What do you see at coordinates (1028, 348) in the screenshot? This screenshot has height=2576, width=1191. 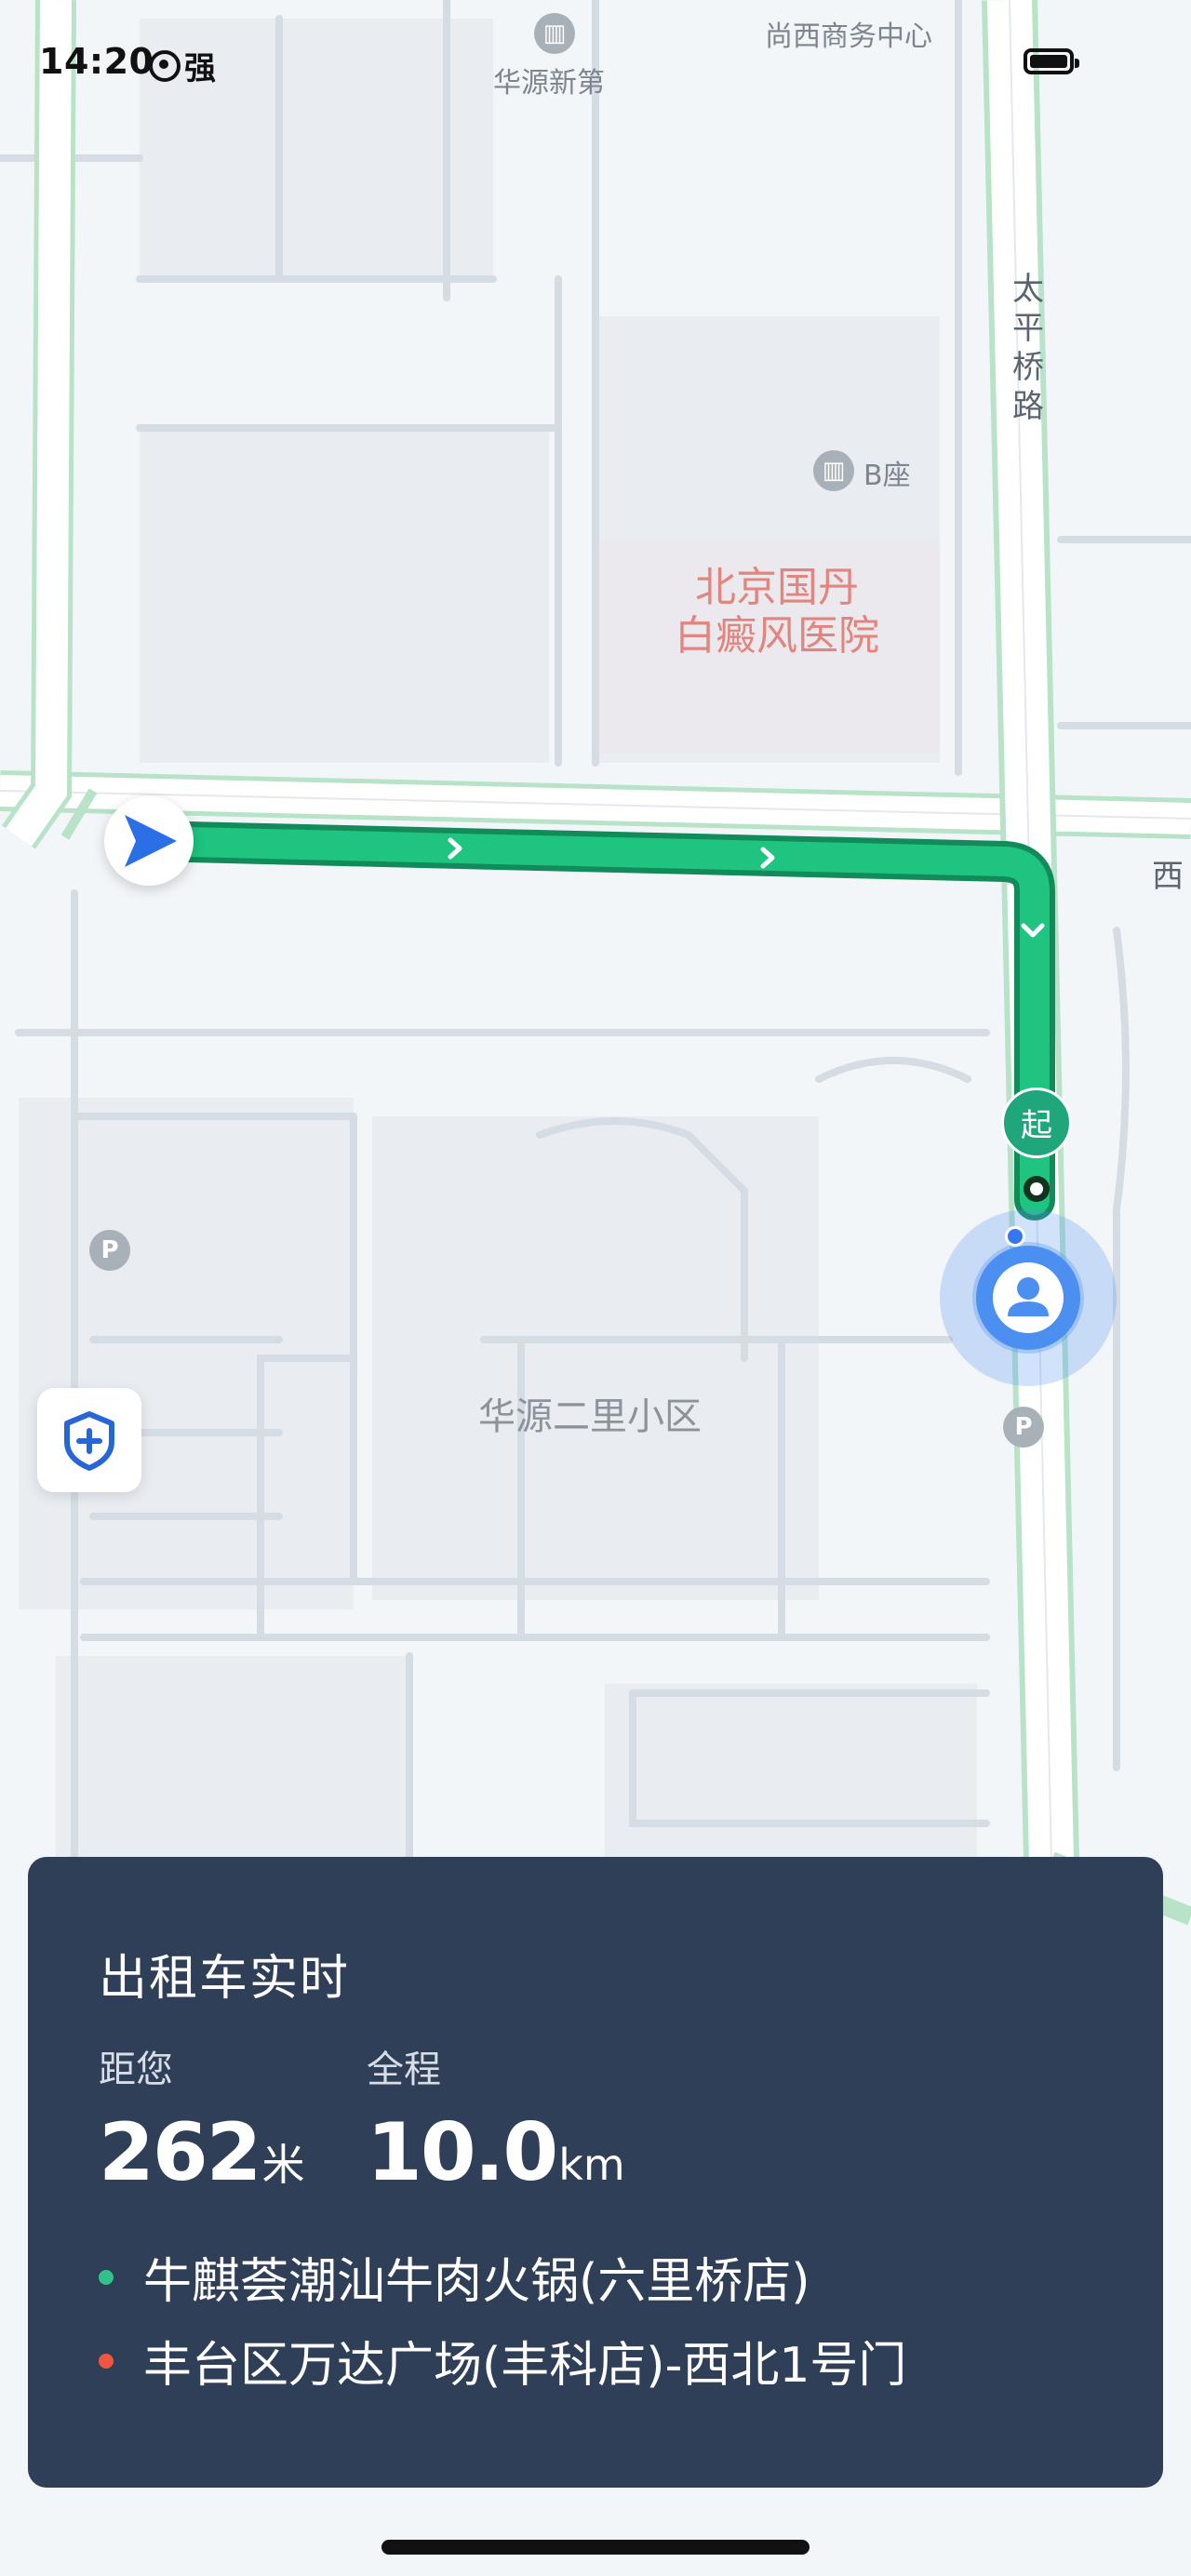 I see `map-label-taiping-road: 太平桥路` at bounding box center [1028, 348].